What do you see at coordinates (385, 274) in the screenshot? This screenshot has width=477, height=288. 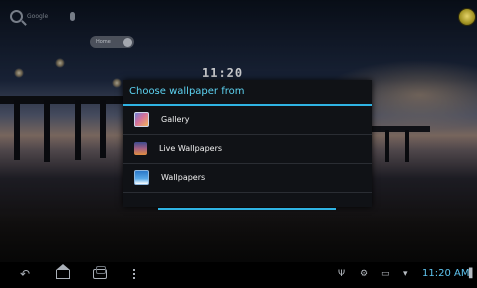 I see `screenshot-icon: ▭` at bounding box center [385, 274].